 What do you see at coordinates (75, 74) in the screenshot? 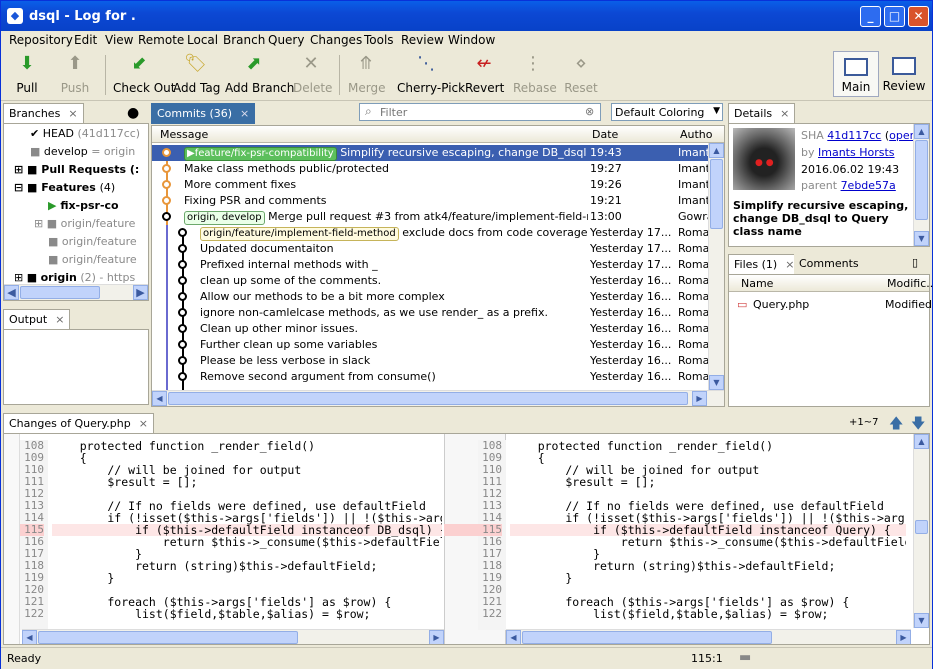
I see `push-button: ⬆ Push` at bounding box center [75, 74].